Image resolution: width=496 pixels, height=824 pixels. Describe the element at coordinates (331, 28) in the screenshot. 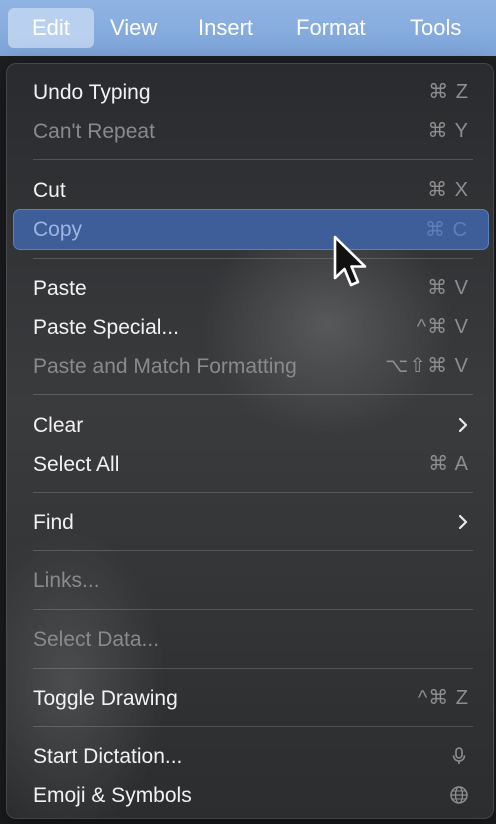

I see `menu-format: Format` at that location.